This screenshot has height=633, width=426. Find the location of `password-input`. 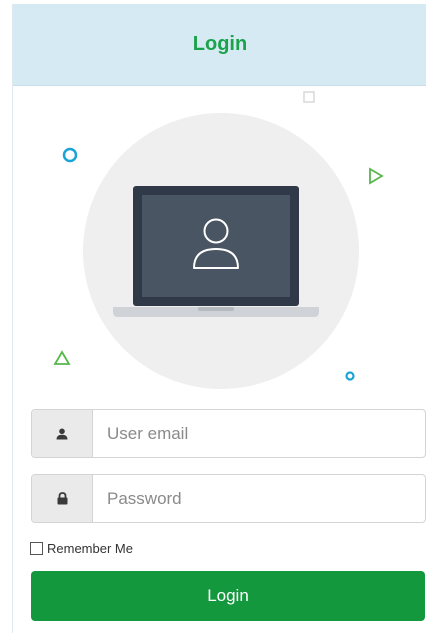

password-input is located at coordinates (259, 498).